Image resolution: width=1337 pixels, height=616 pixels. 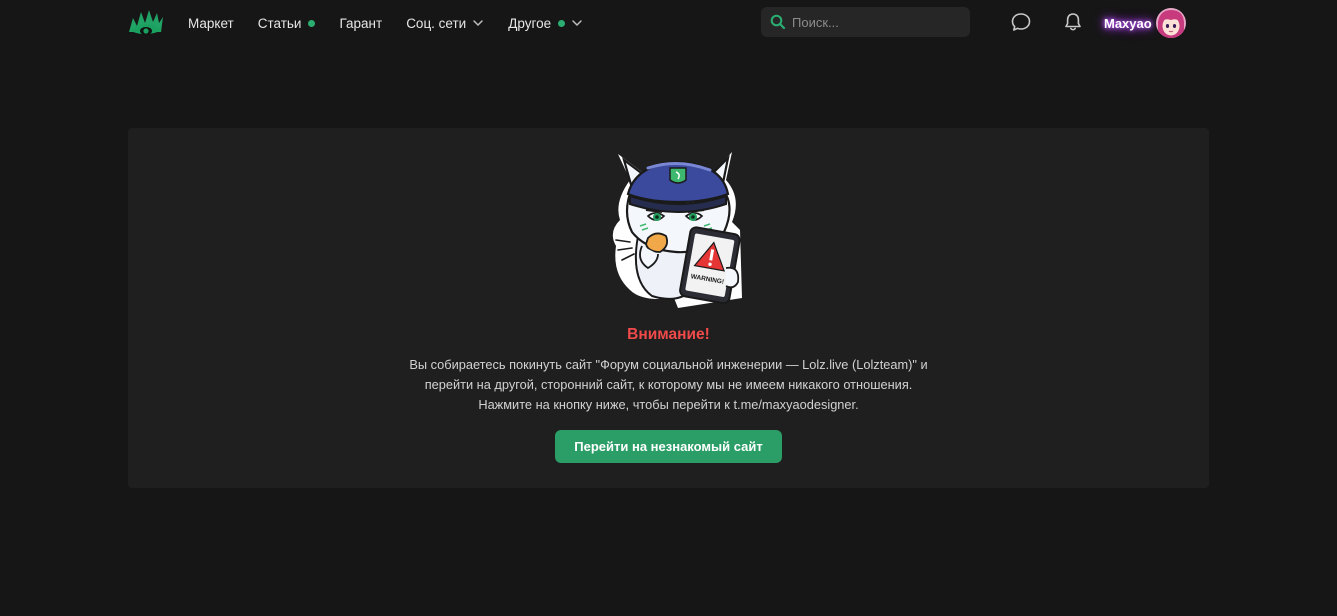 I want to click on nav-label: Другое, so click(x=530, y=23).